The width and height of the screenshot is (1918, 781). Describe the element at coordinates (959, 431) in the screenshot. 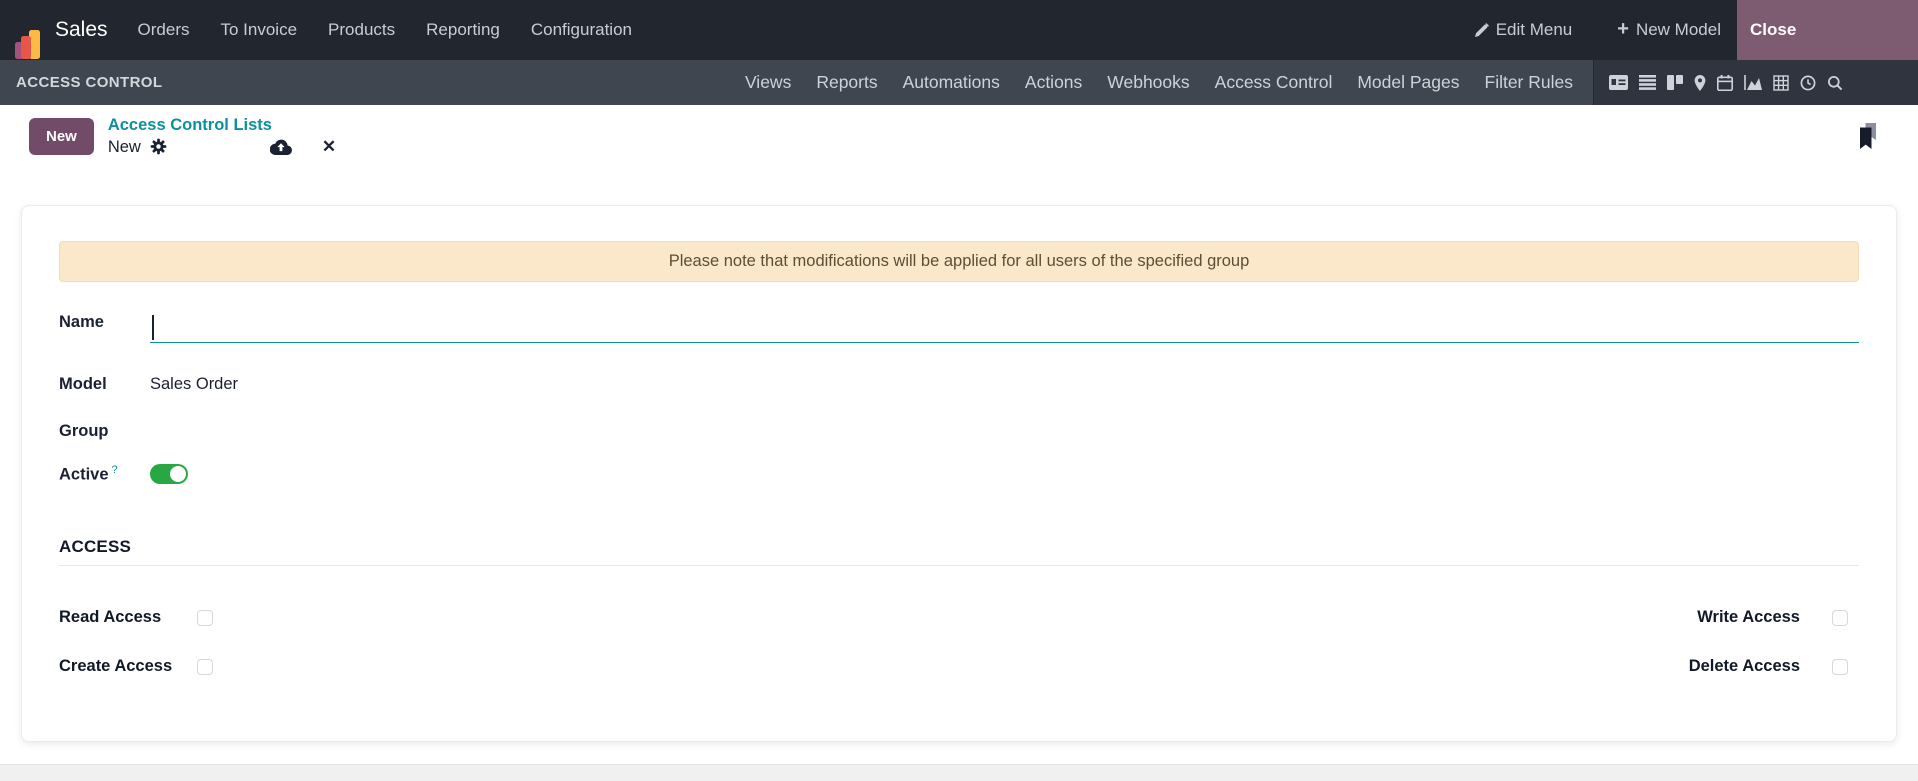

I see `group-field-row: Group` at that location.